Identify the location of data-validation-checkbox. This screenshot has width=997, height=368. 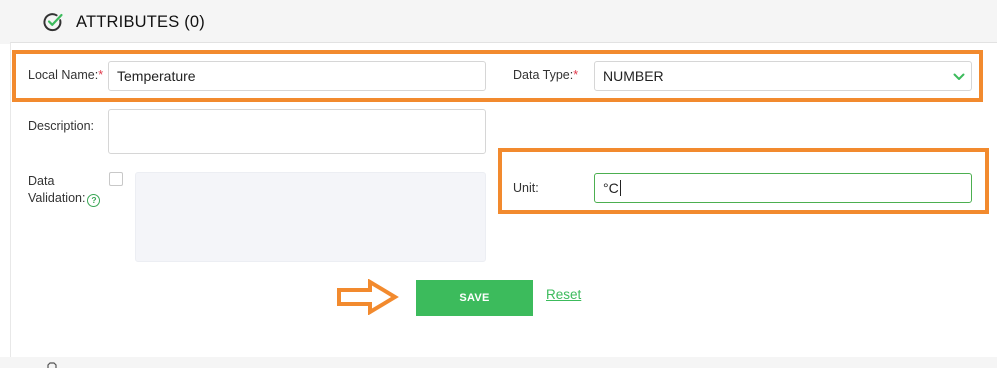
(116, 179).